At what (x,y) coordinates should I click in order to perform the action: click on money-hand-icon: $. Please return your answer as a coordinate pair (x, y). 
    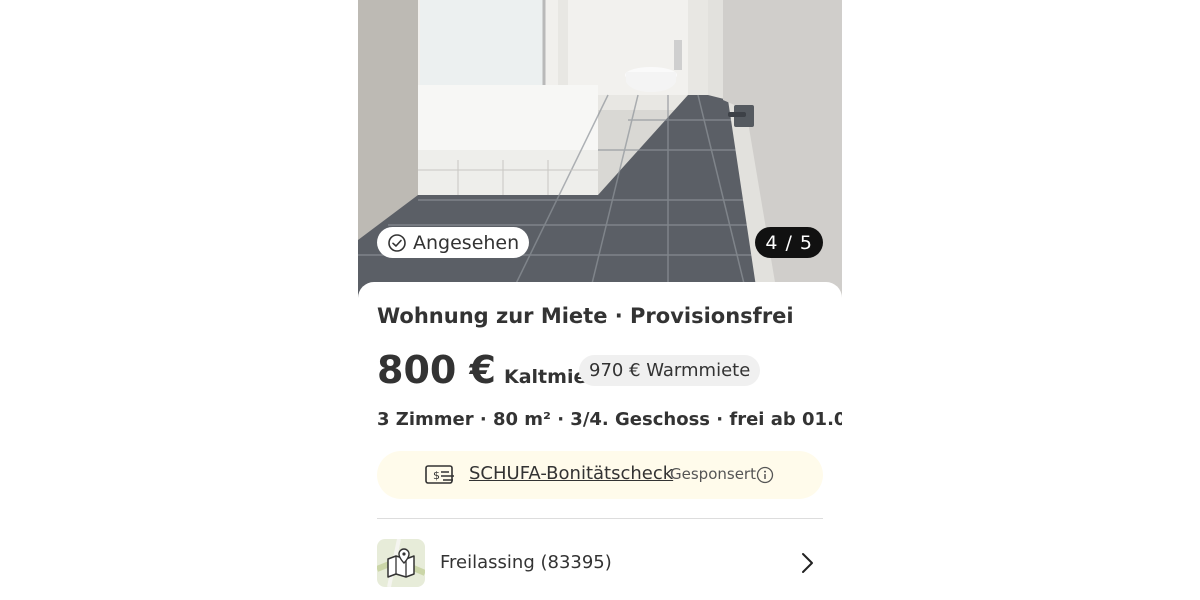
    Looking at the image, I should click on (440, 475).